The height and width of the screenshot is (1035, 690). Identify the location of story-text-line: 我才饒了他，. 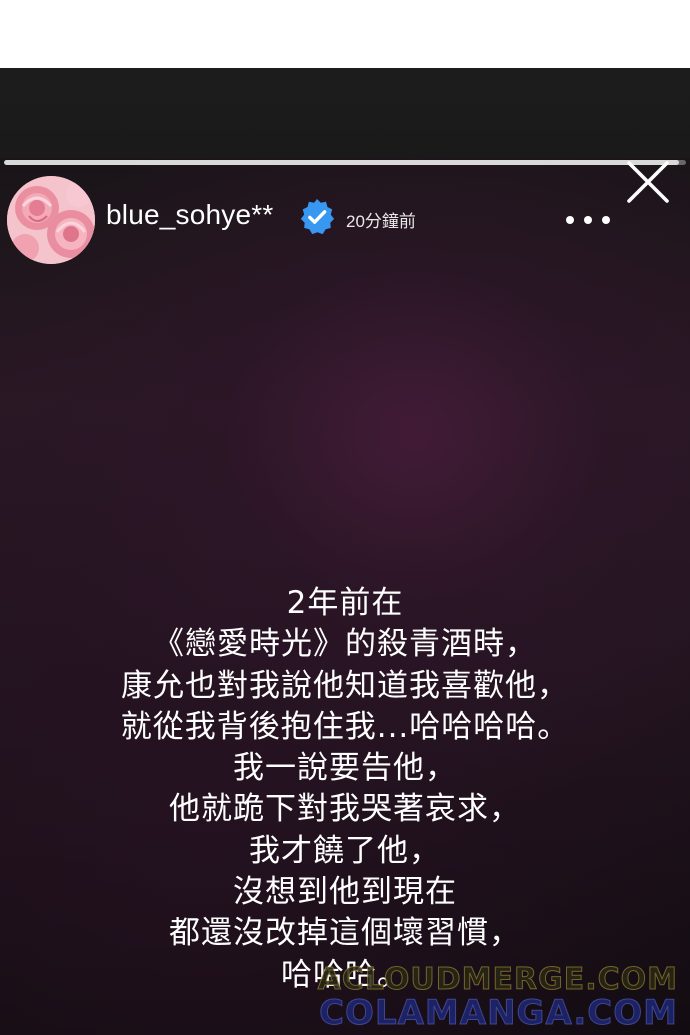
(345, 850).